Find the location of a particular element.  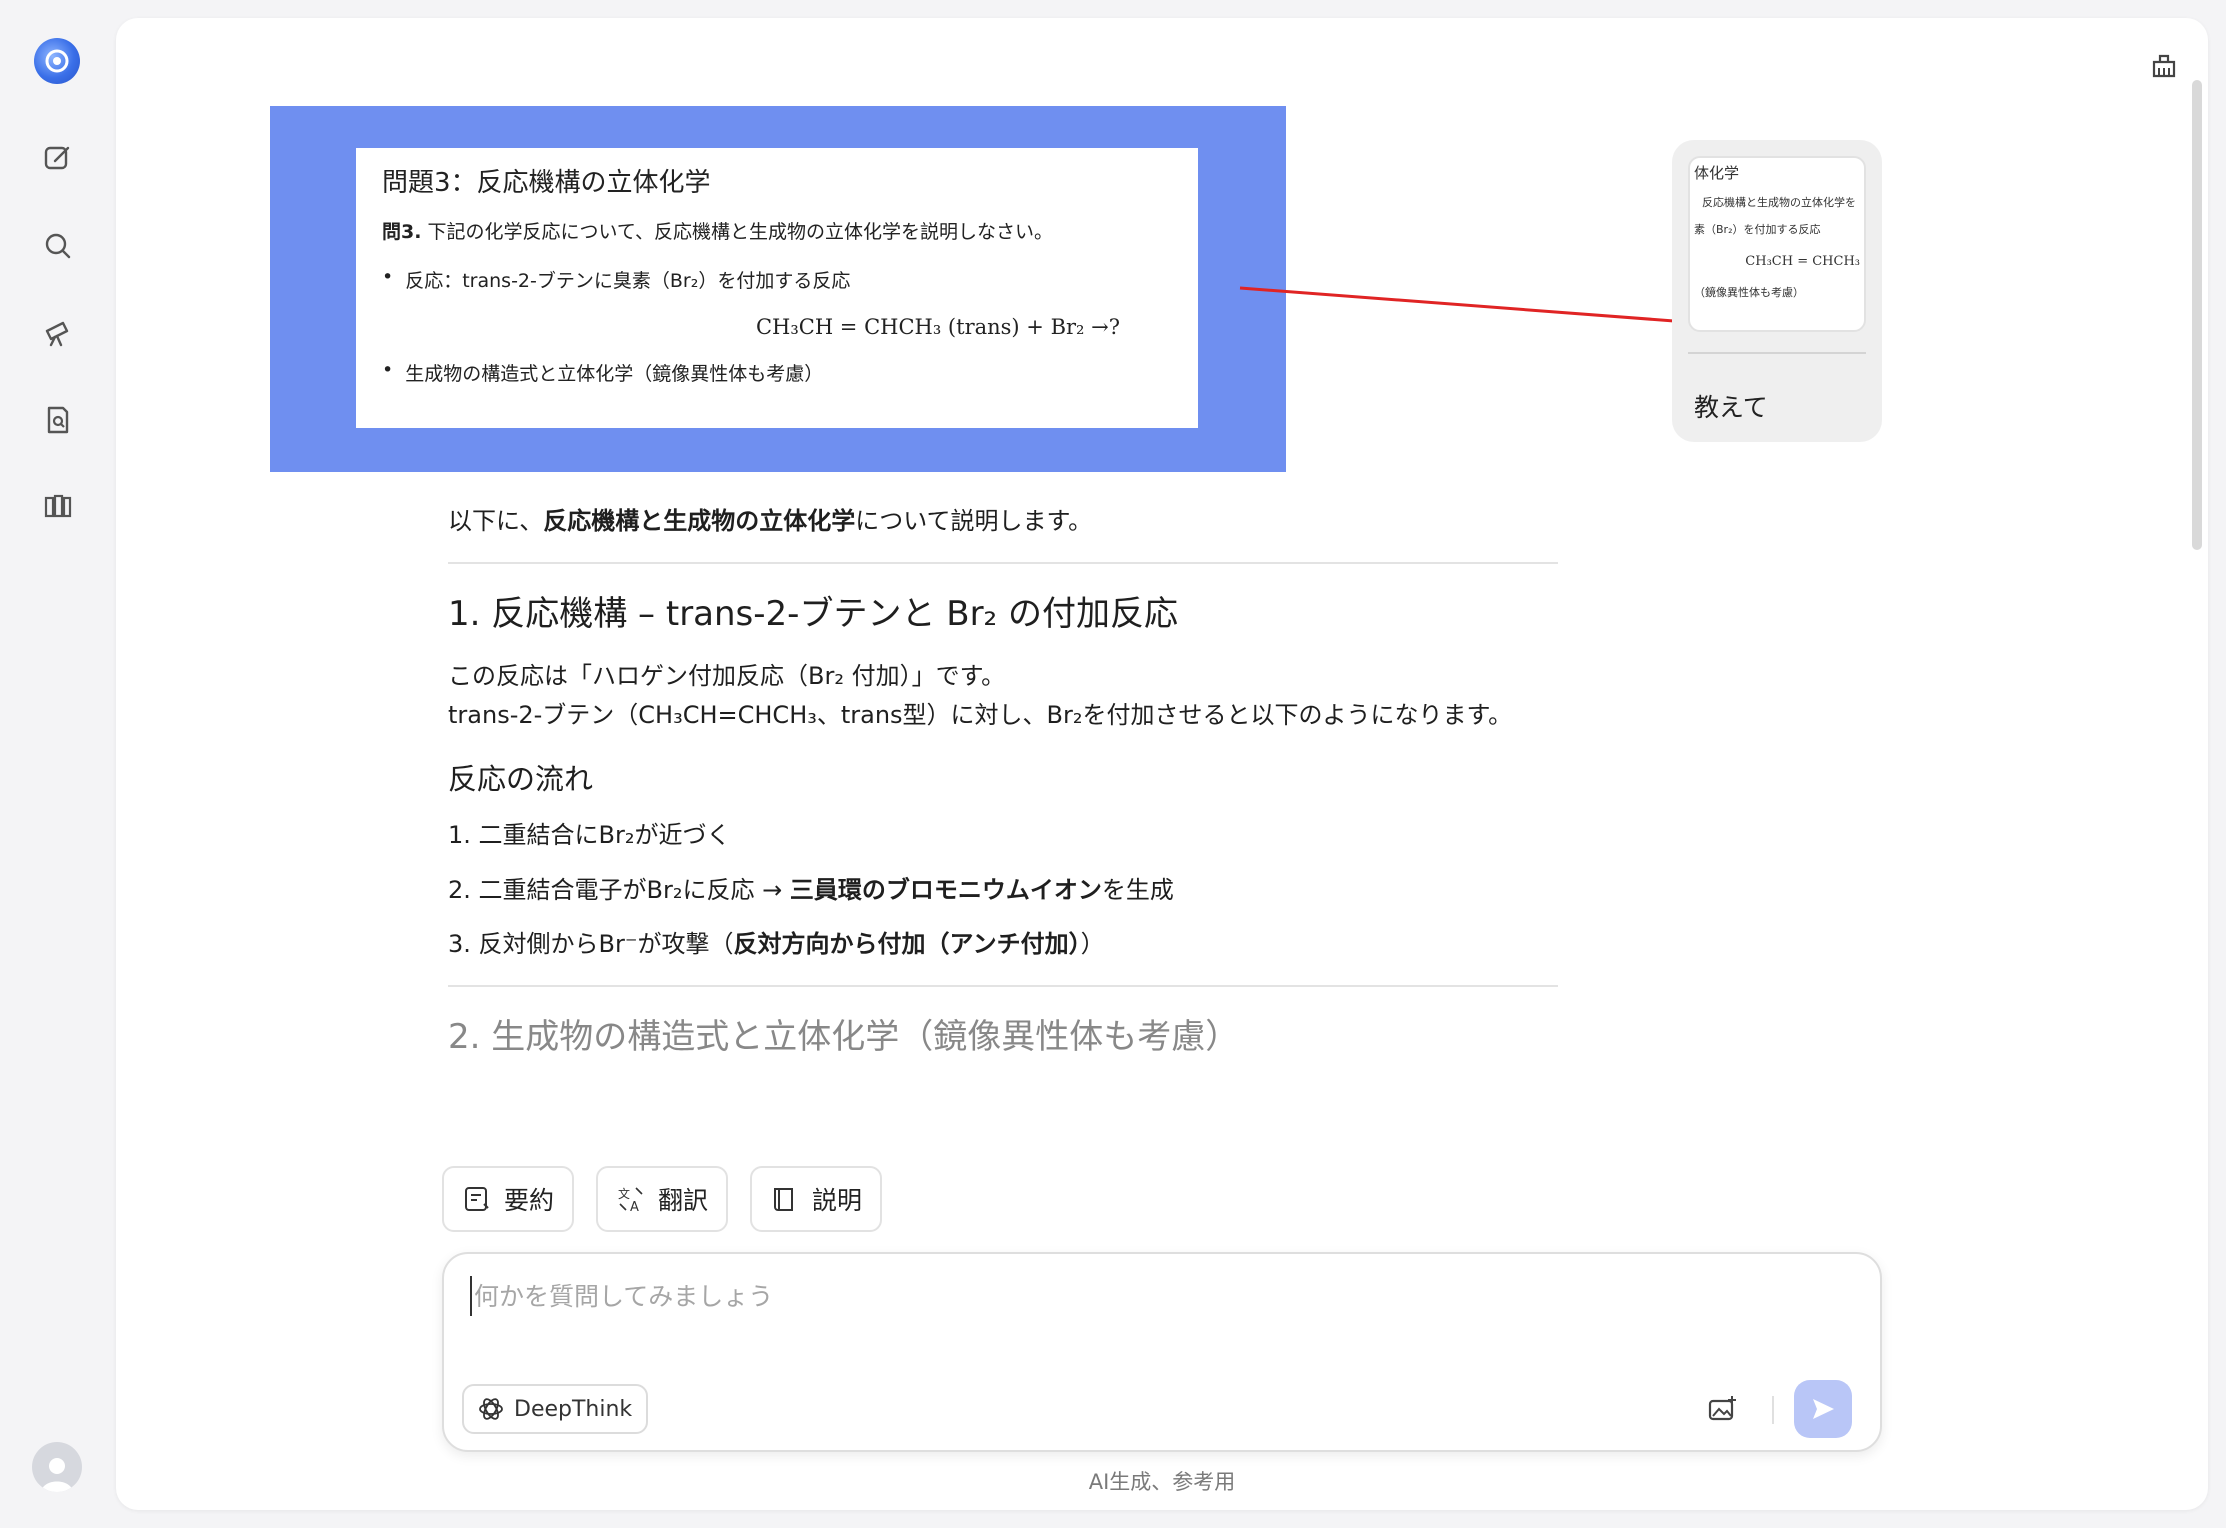

image-bullet-product: 生成物の構造式と立体化学（鏡像異性体も考慮） is located at coordinates (777, 372).